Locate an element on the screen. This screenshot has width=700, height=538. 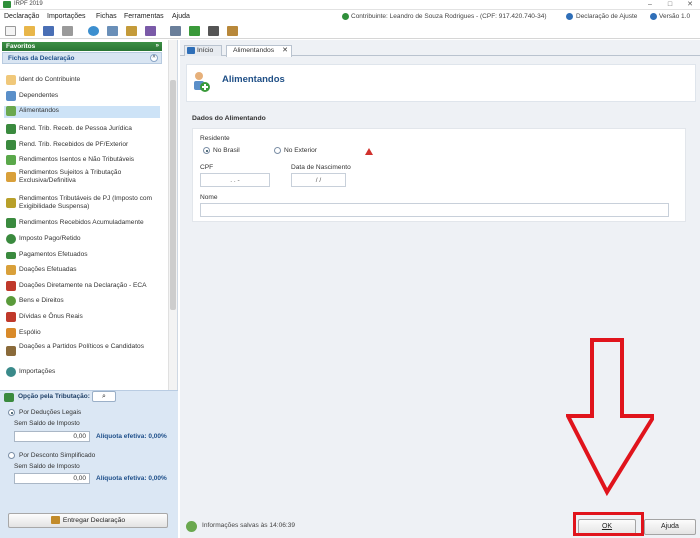
simplificado-aliquota: Alíquota efetiva: 0,00% is located at coordinates (131, 478).